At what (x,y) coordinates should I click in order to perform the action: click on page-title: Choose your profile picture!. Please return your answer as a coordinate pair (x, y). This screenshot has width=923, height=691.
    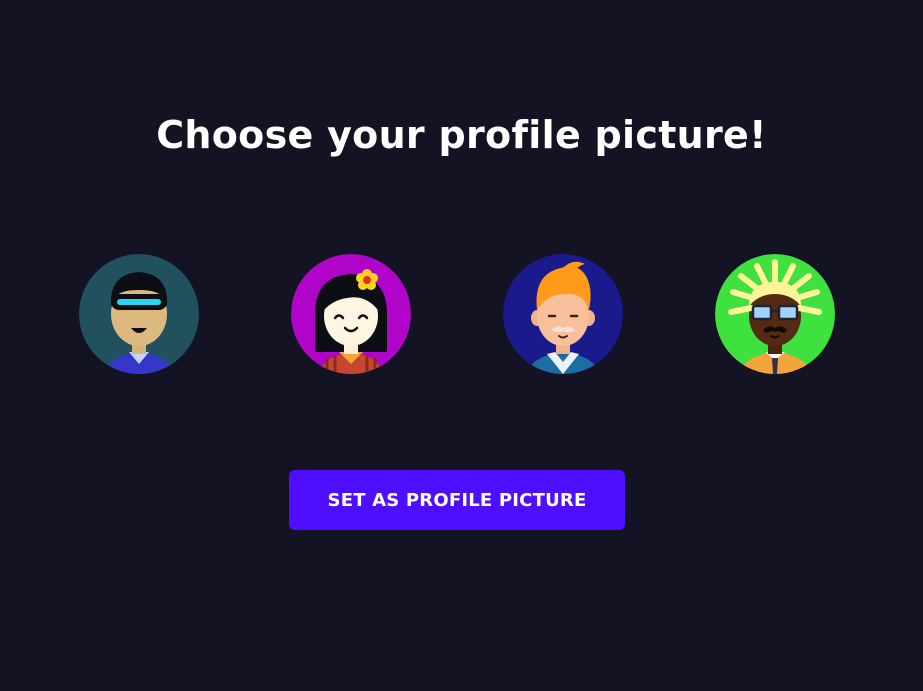
    Looking at the image, I should click on (461, 135).